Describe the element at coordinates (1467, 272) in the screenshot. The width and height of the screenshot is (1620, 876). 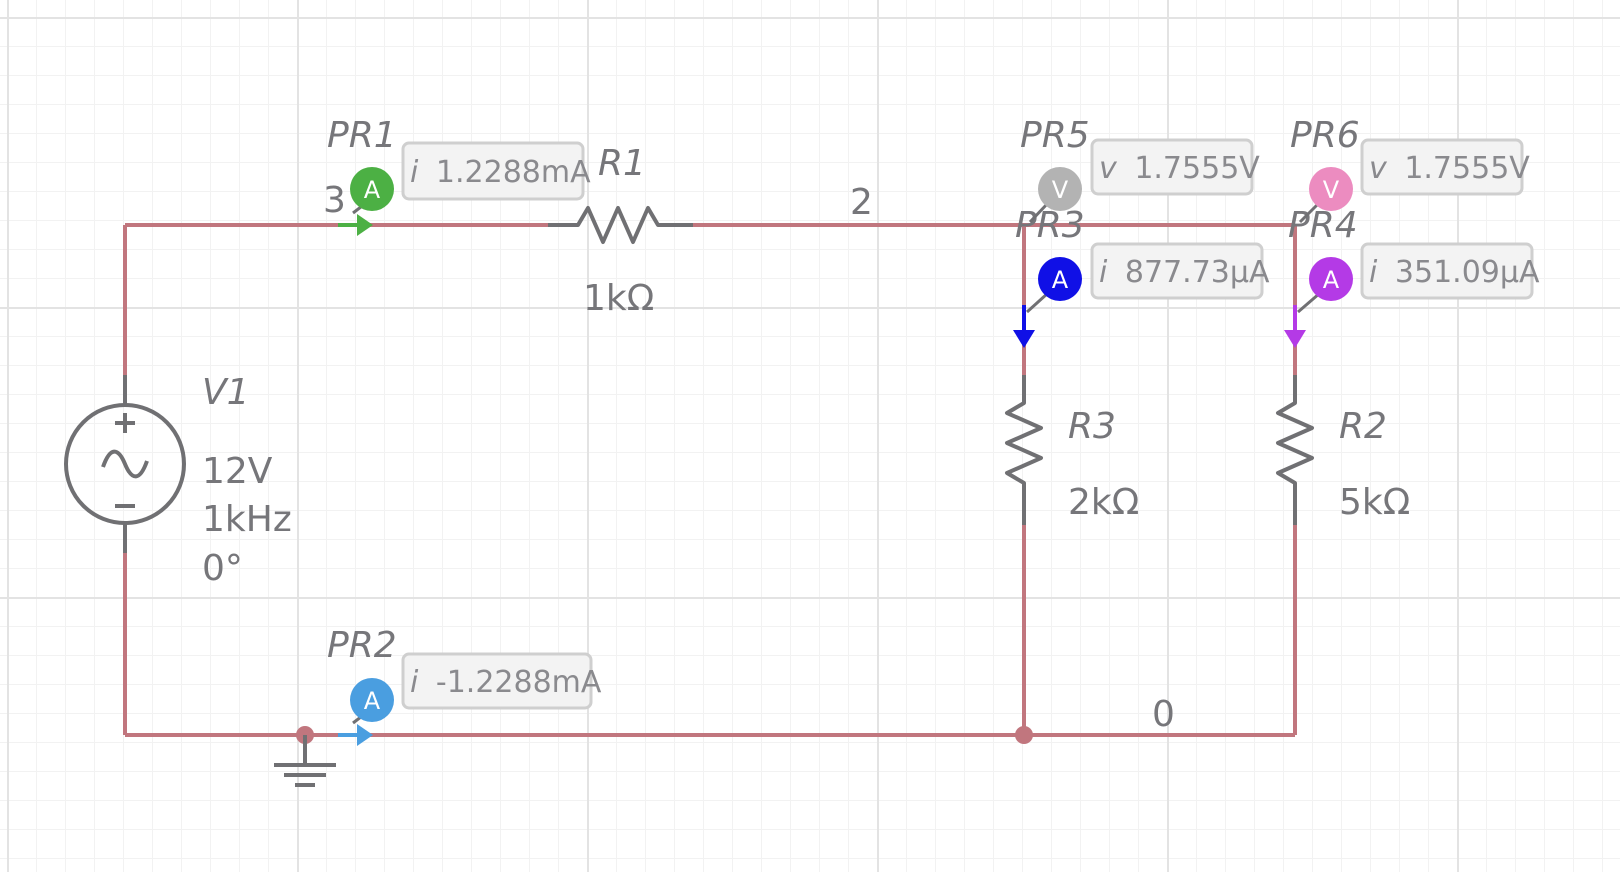
I see `pr4-reading-value: 351.09µA` at that location.